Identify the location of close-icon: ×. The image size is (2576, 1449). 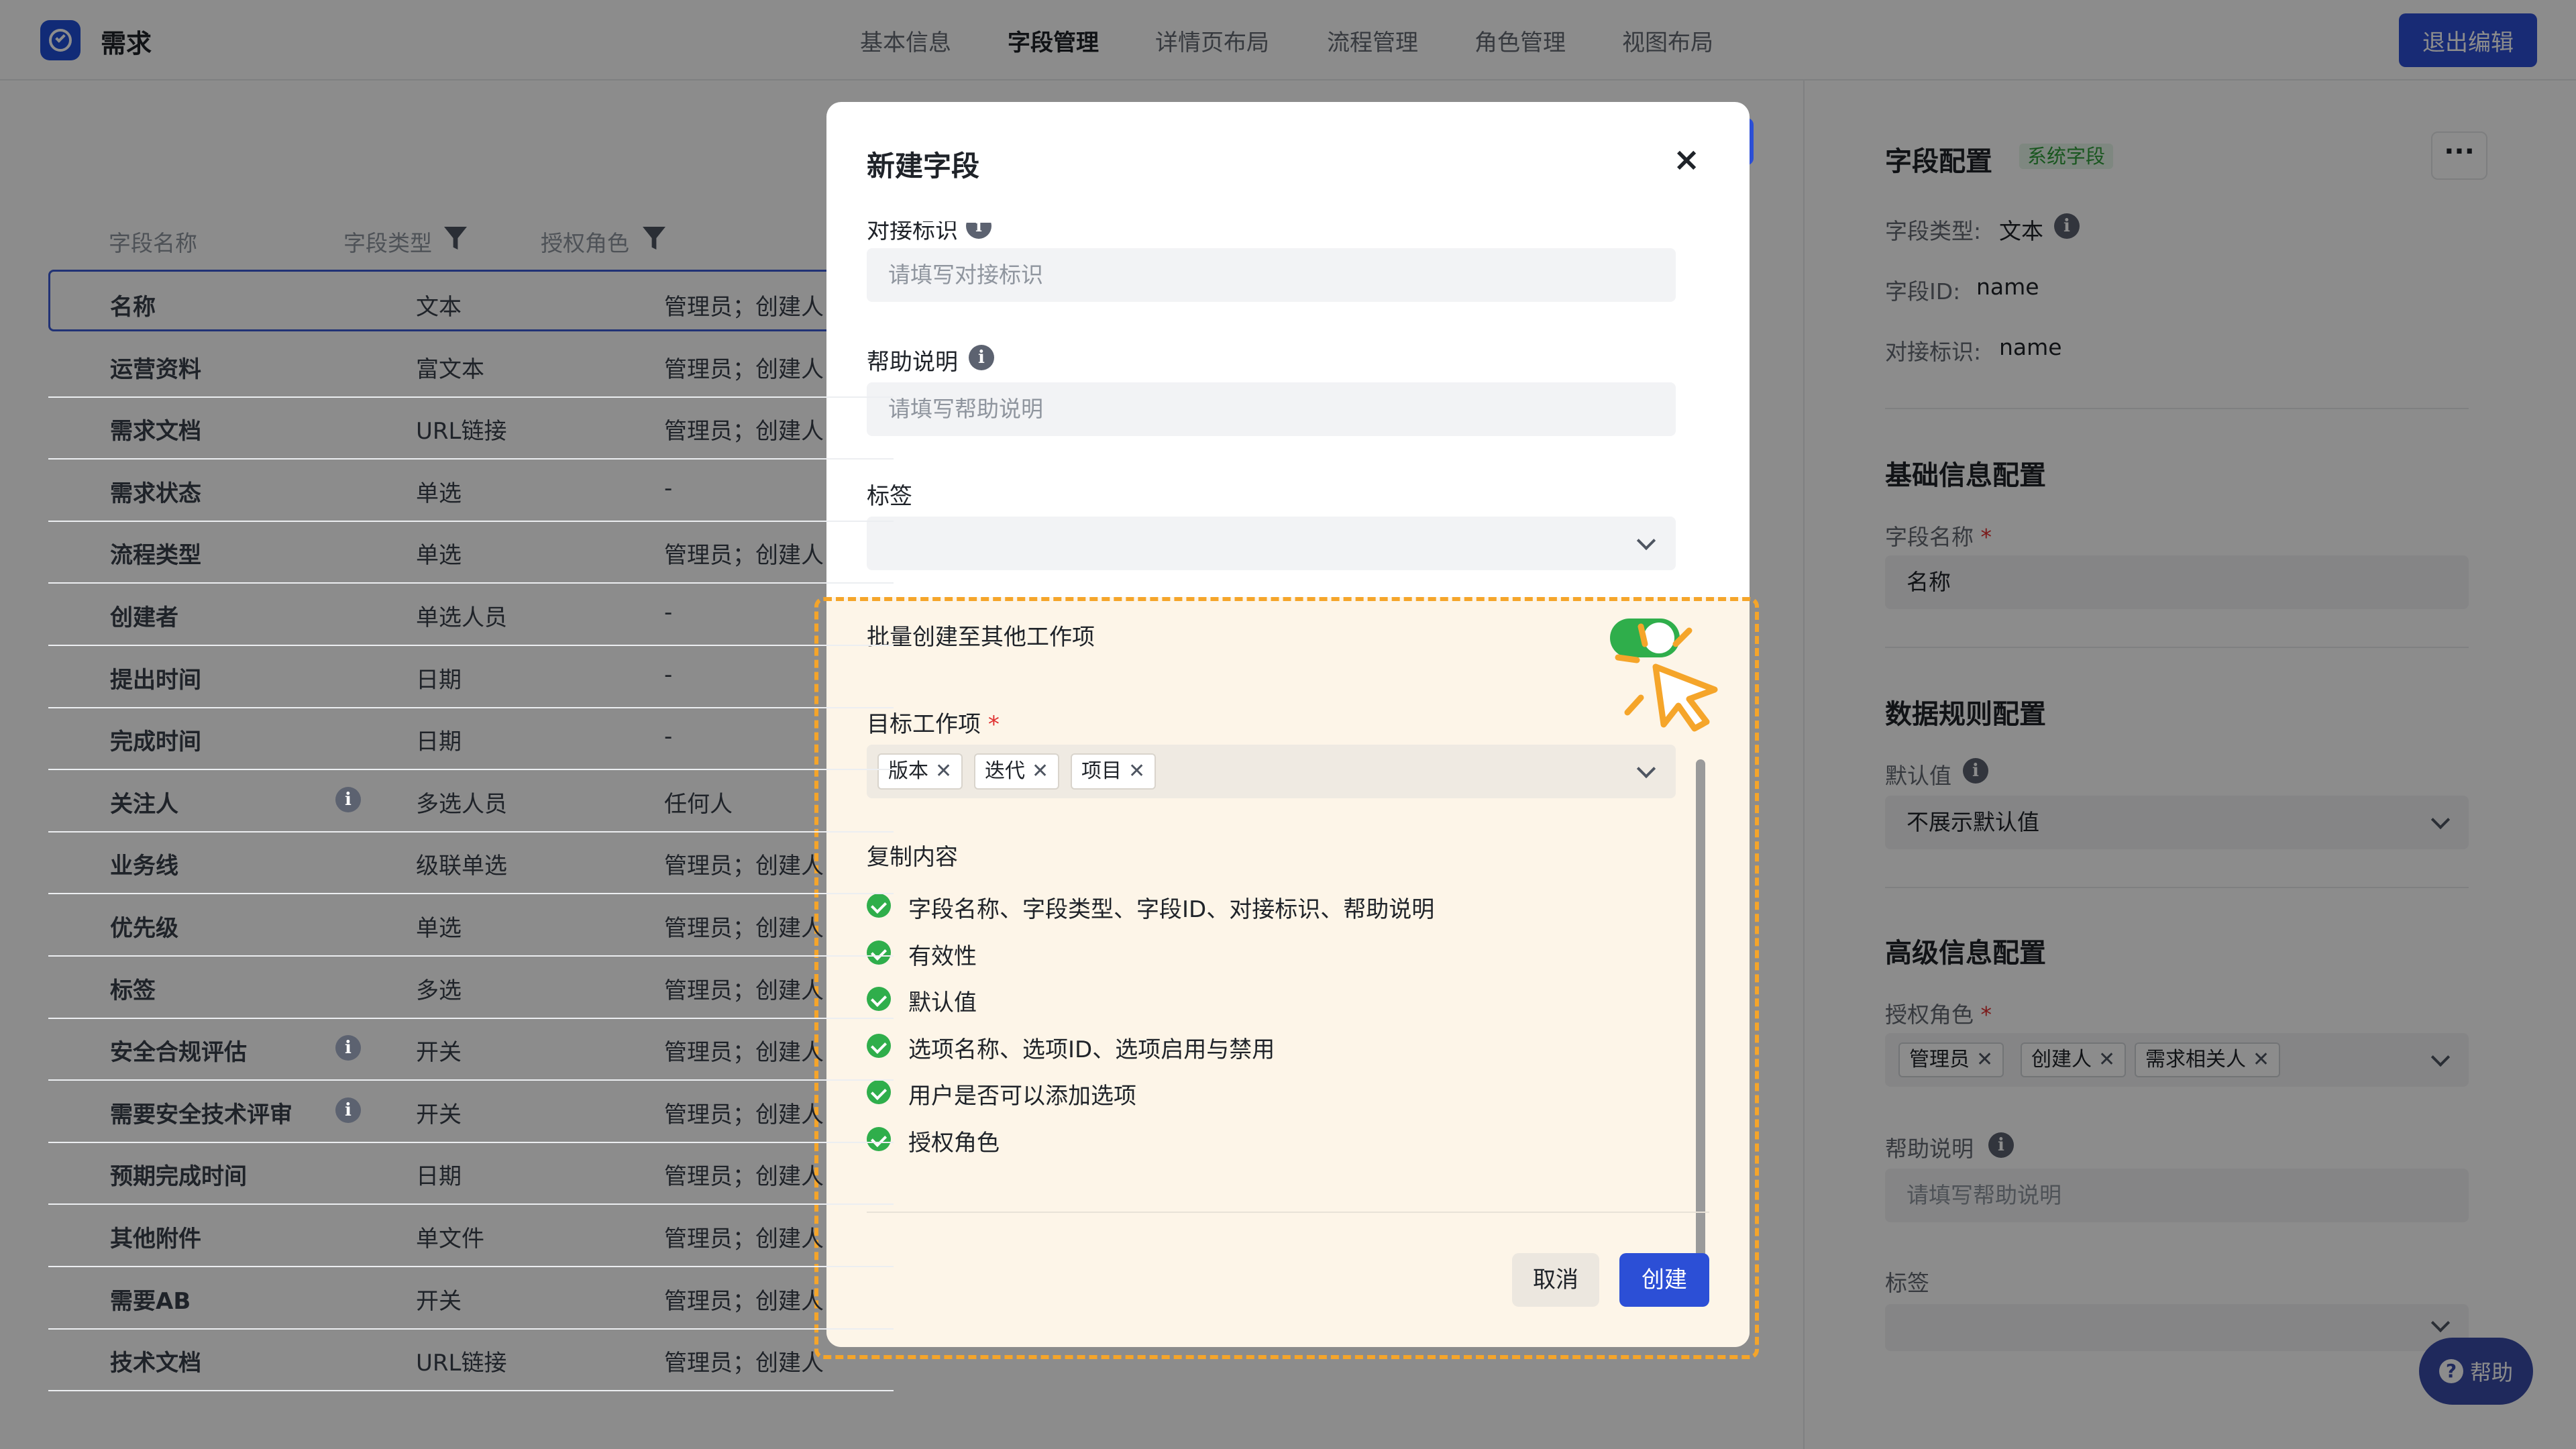
(1686, 159).